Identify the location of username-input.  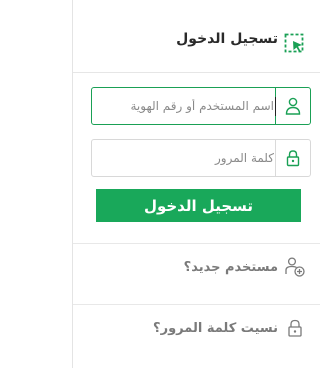
(186, 106).